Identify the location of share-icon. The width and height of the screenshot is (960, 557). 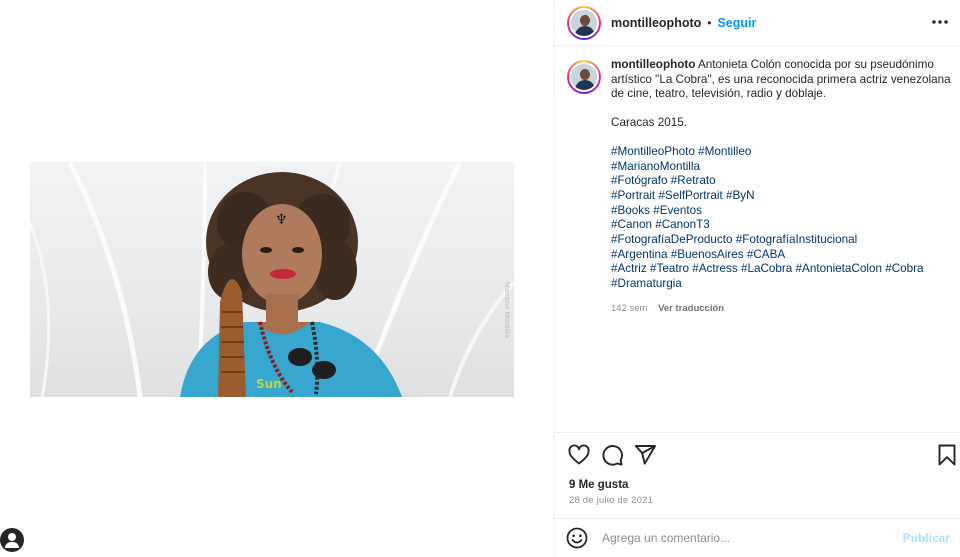
(645, 455).